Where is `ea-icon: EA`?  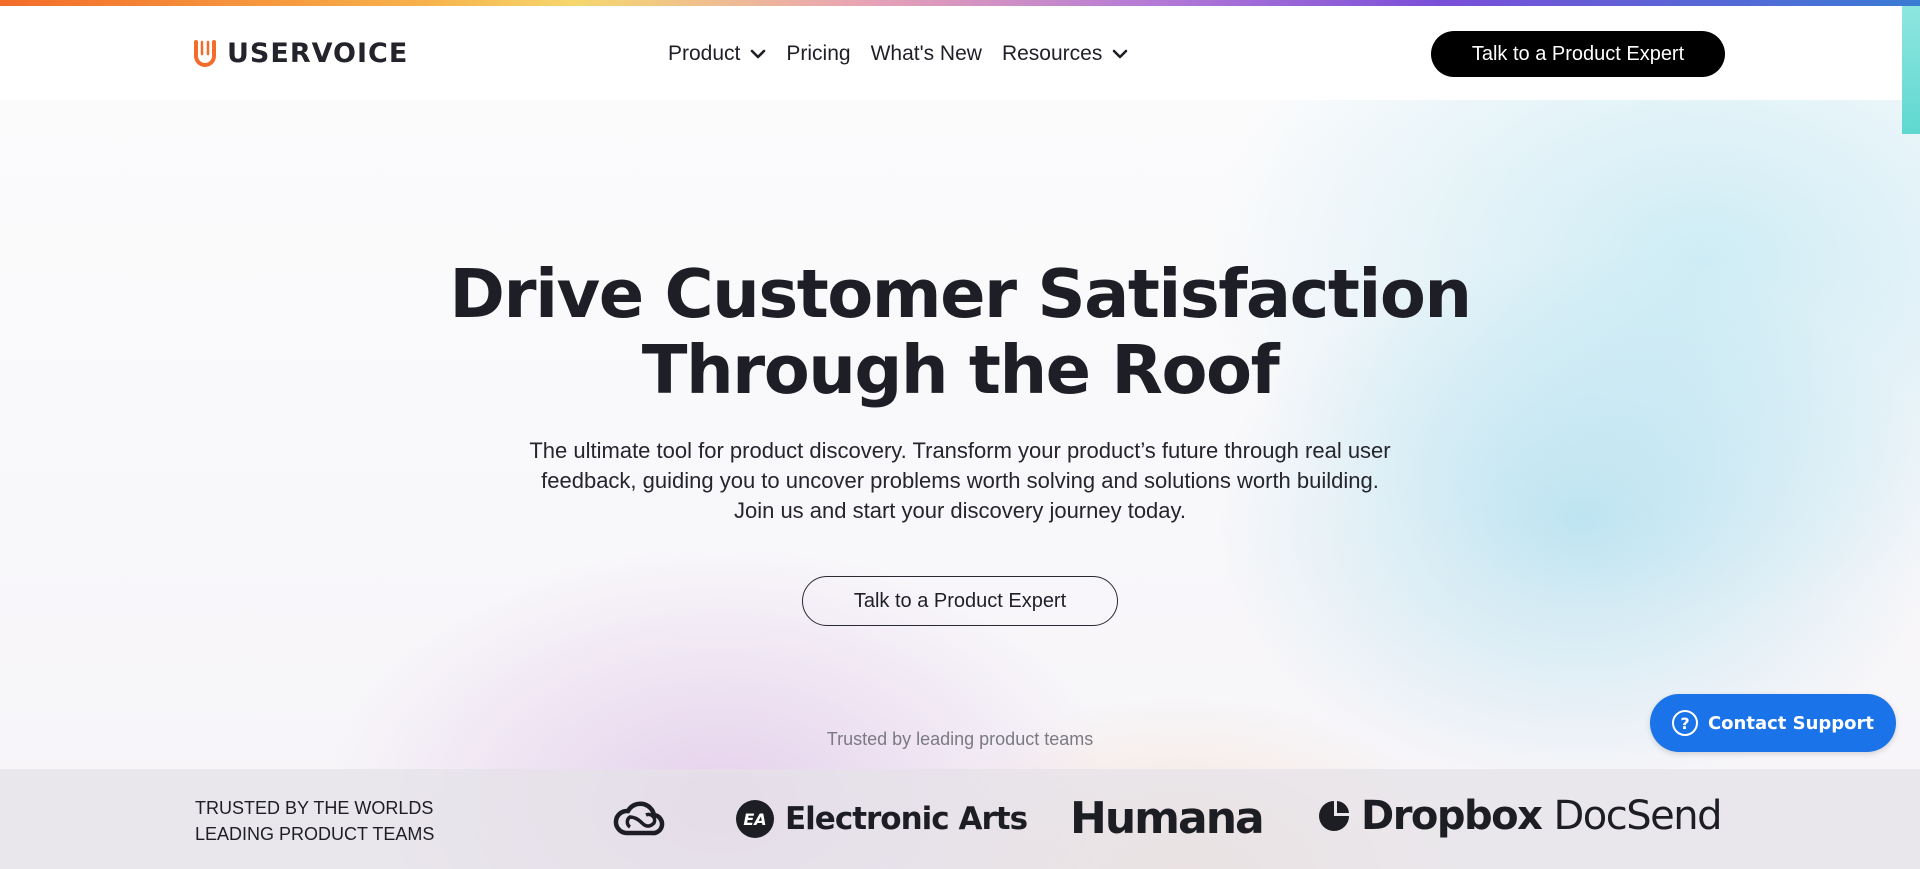 ea-icon: EA is located at coordinates (755, 819).